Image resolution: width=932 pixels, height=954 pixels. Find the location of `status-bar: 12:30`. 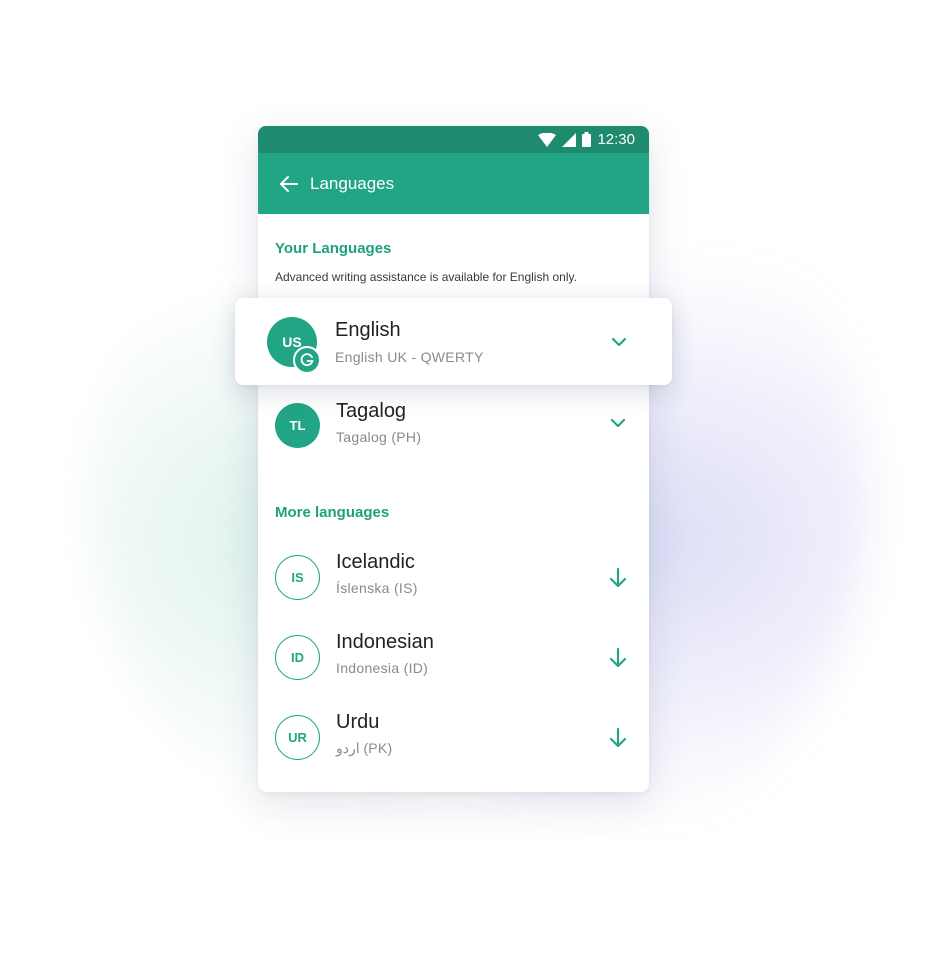

status-bar: 12:30 is located at coordinates (453, 139).